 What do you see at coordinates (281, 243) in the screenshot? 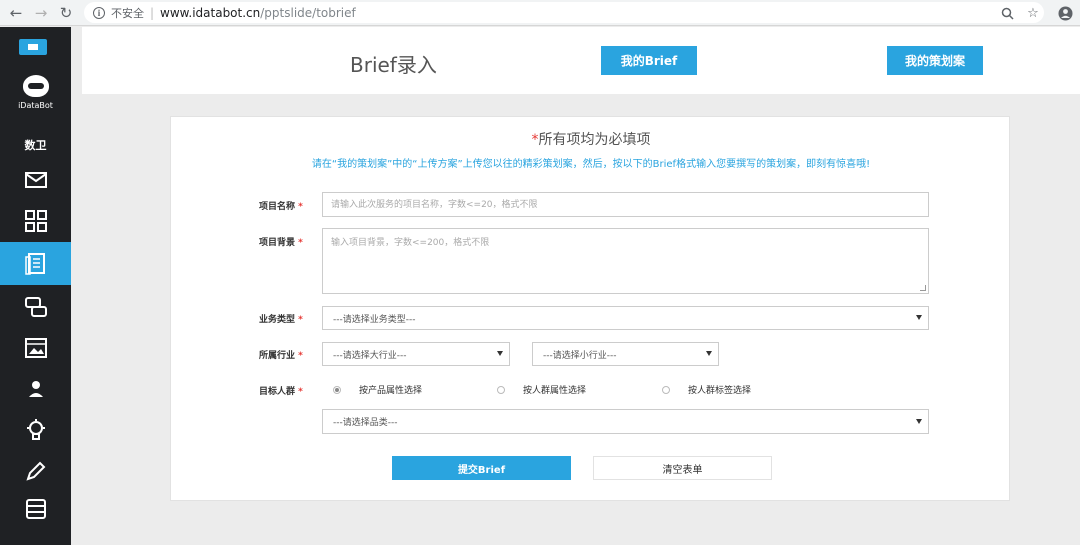
I see `project-background-label: 项目背景 *` at bounding box center [281, 243].